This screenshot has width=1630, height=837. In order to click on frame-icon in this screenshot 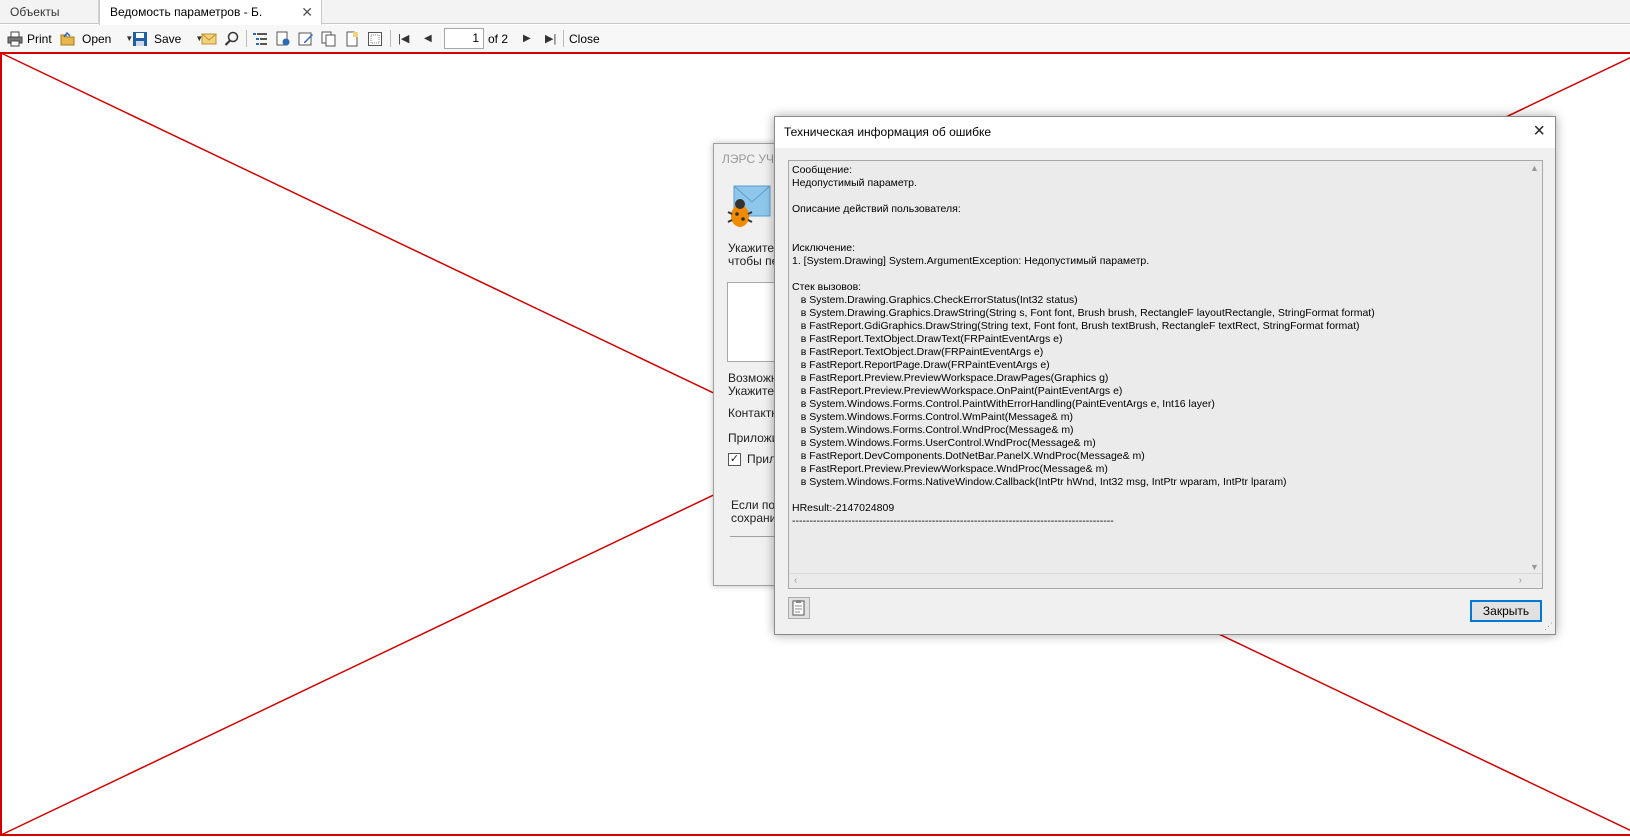, I will do `click(375, 38)`.